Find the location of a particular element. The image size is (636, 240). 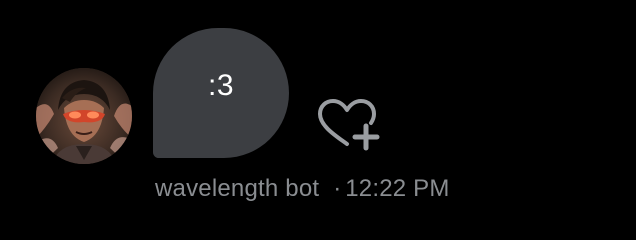

message-meta: wavelength bot · 12:22 PM is located at coordinates (302, 189).